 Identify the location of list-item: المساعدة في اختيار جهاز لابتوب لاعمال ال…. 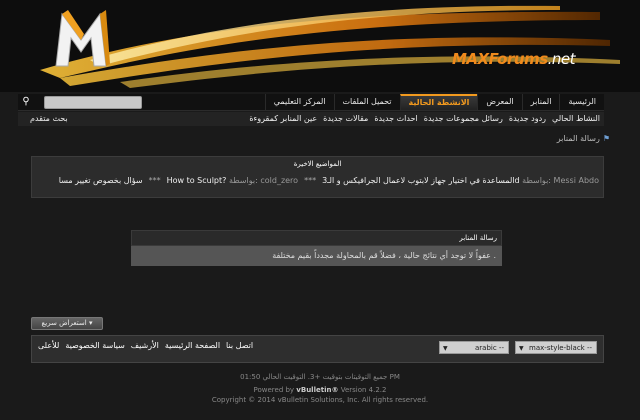
(460, 180).